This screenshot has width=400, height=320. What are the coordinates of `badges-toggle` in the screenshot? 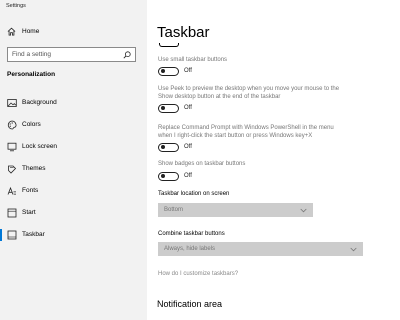 It's located at (168, 176).